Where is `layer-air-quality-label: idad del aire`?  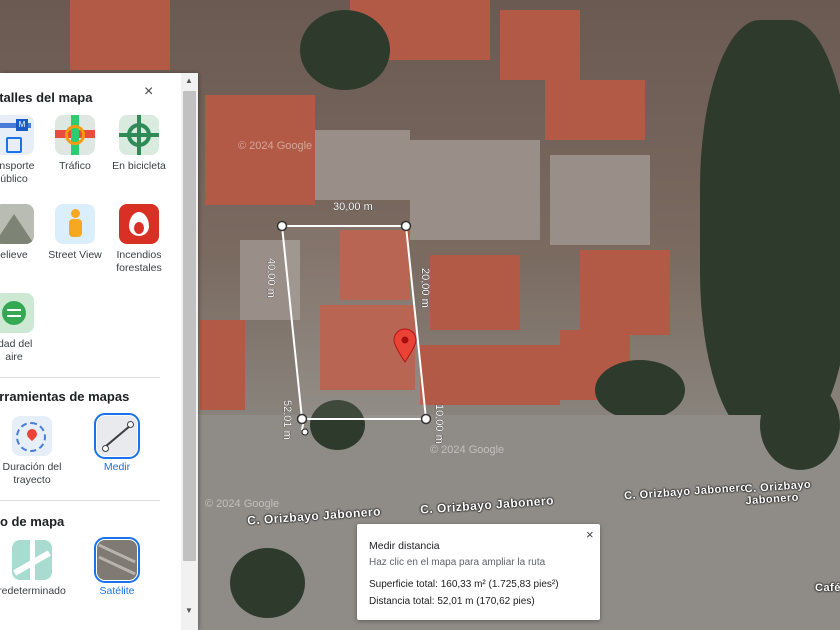
layer-air-quality-label: idad del aire is located at coordinates (16, 350).